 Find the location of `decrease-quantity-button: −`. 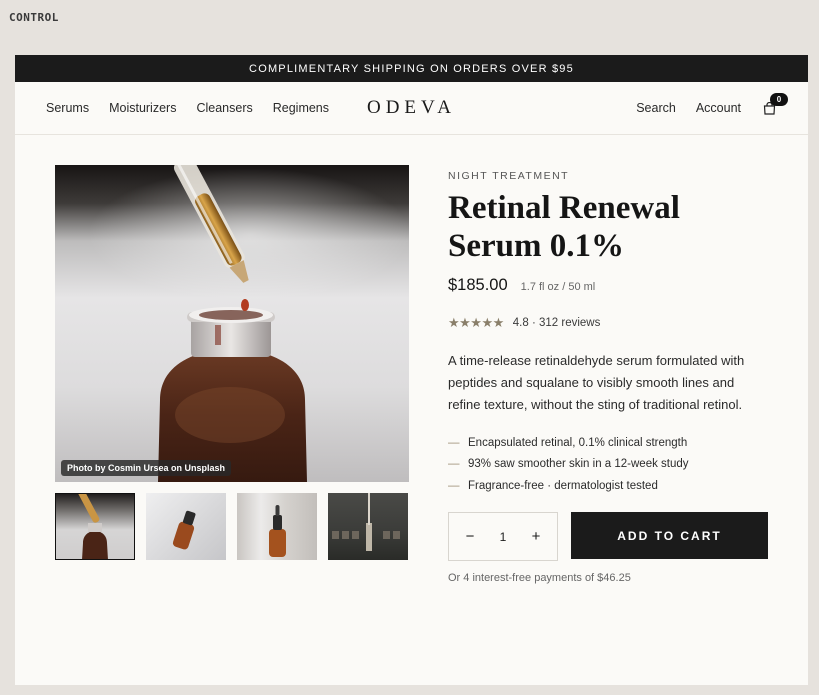

decrease-quantity-button: − is located at coordinates (470, 536).